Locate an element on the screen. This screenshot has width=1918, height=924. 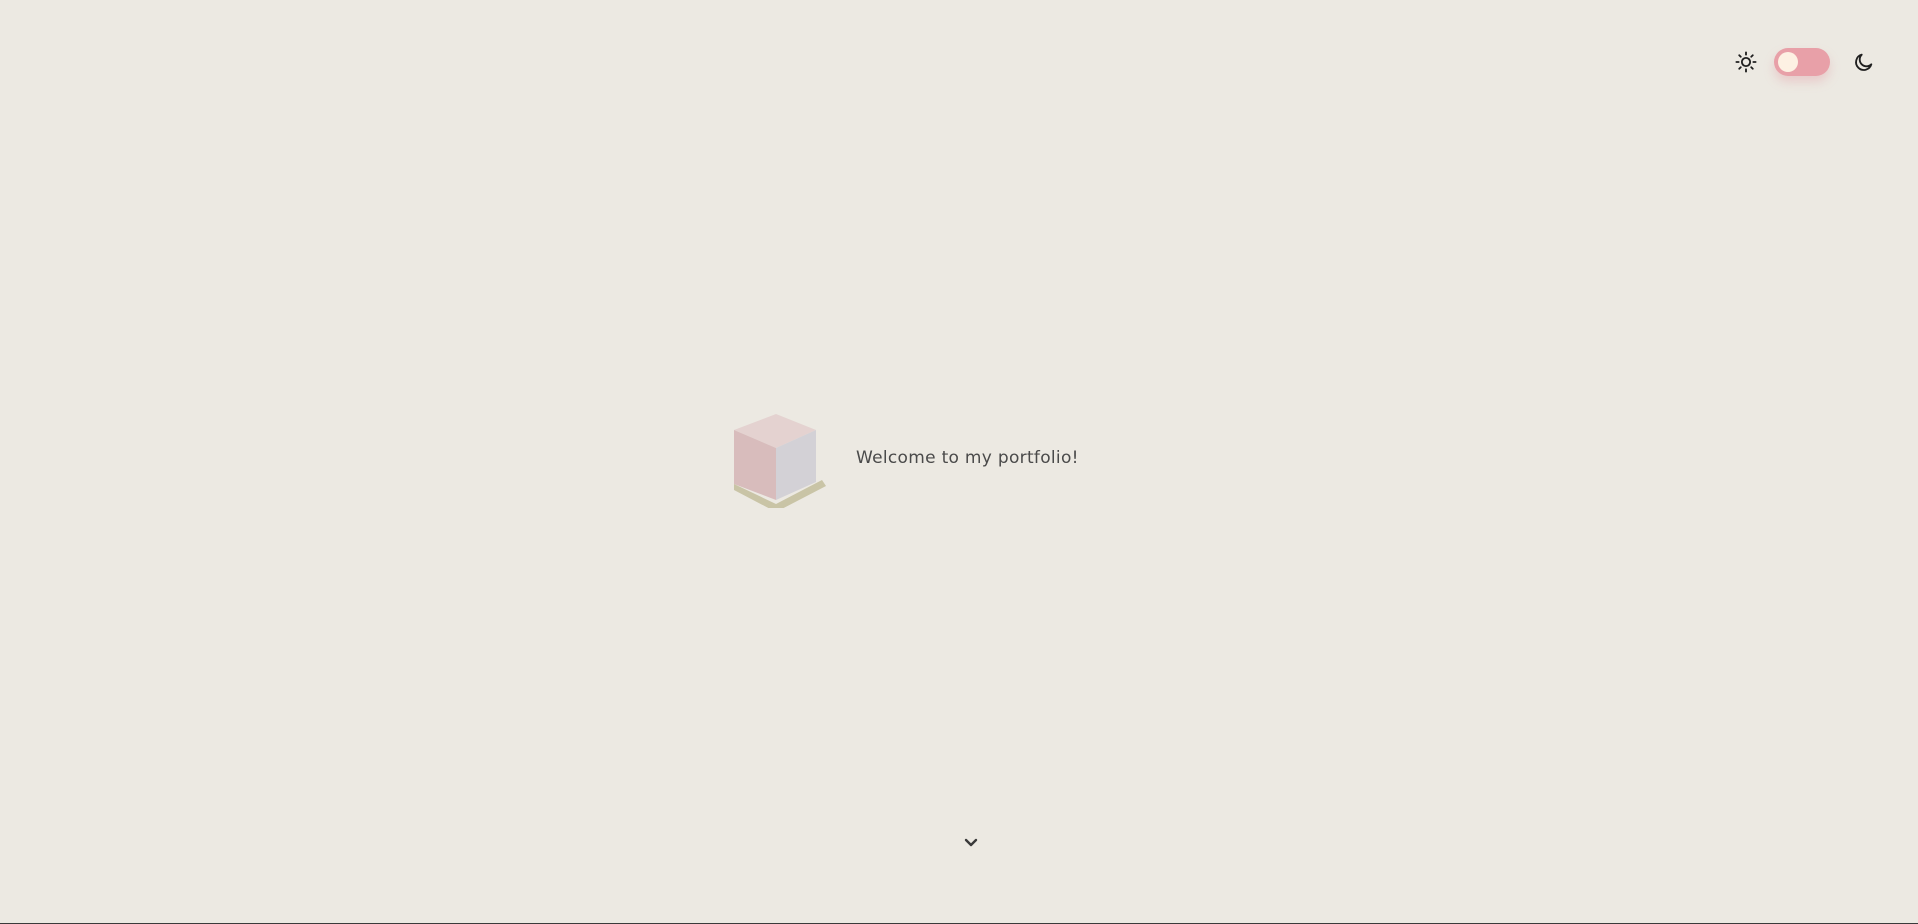
welcome-text: Welcome to my portfolio! is located at coordinates (967, 458).